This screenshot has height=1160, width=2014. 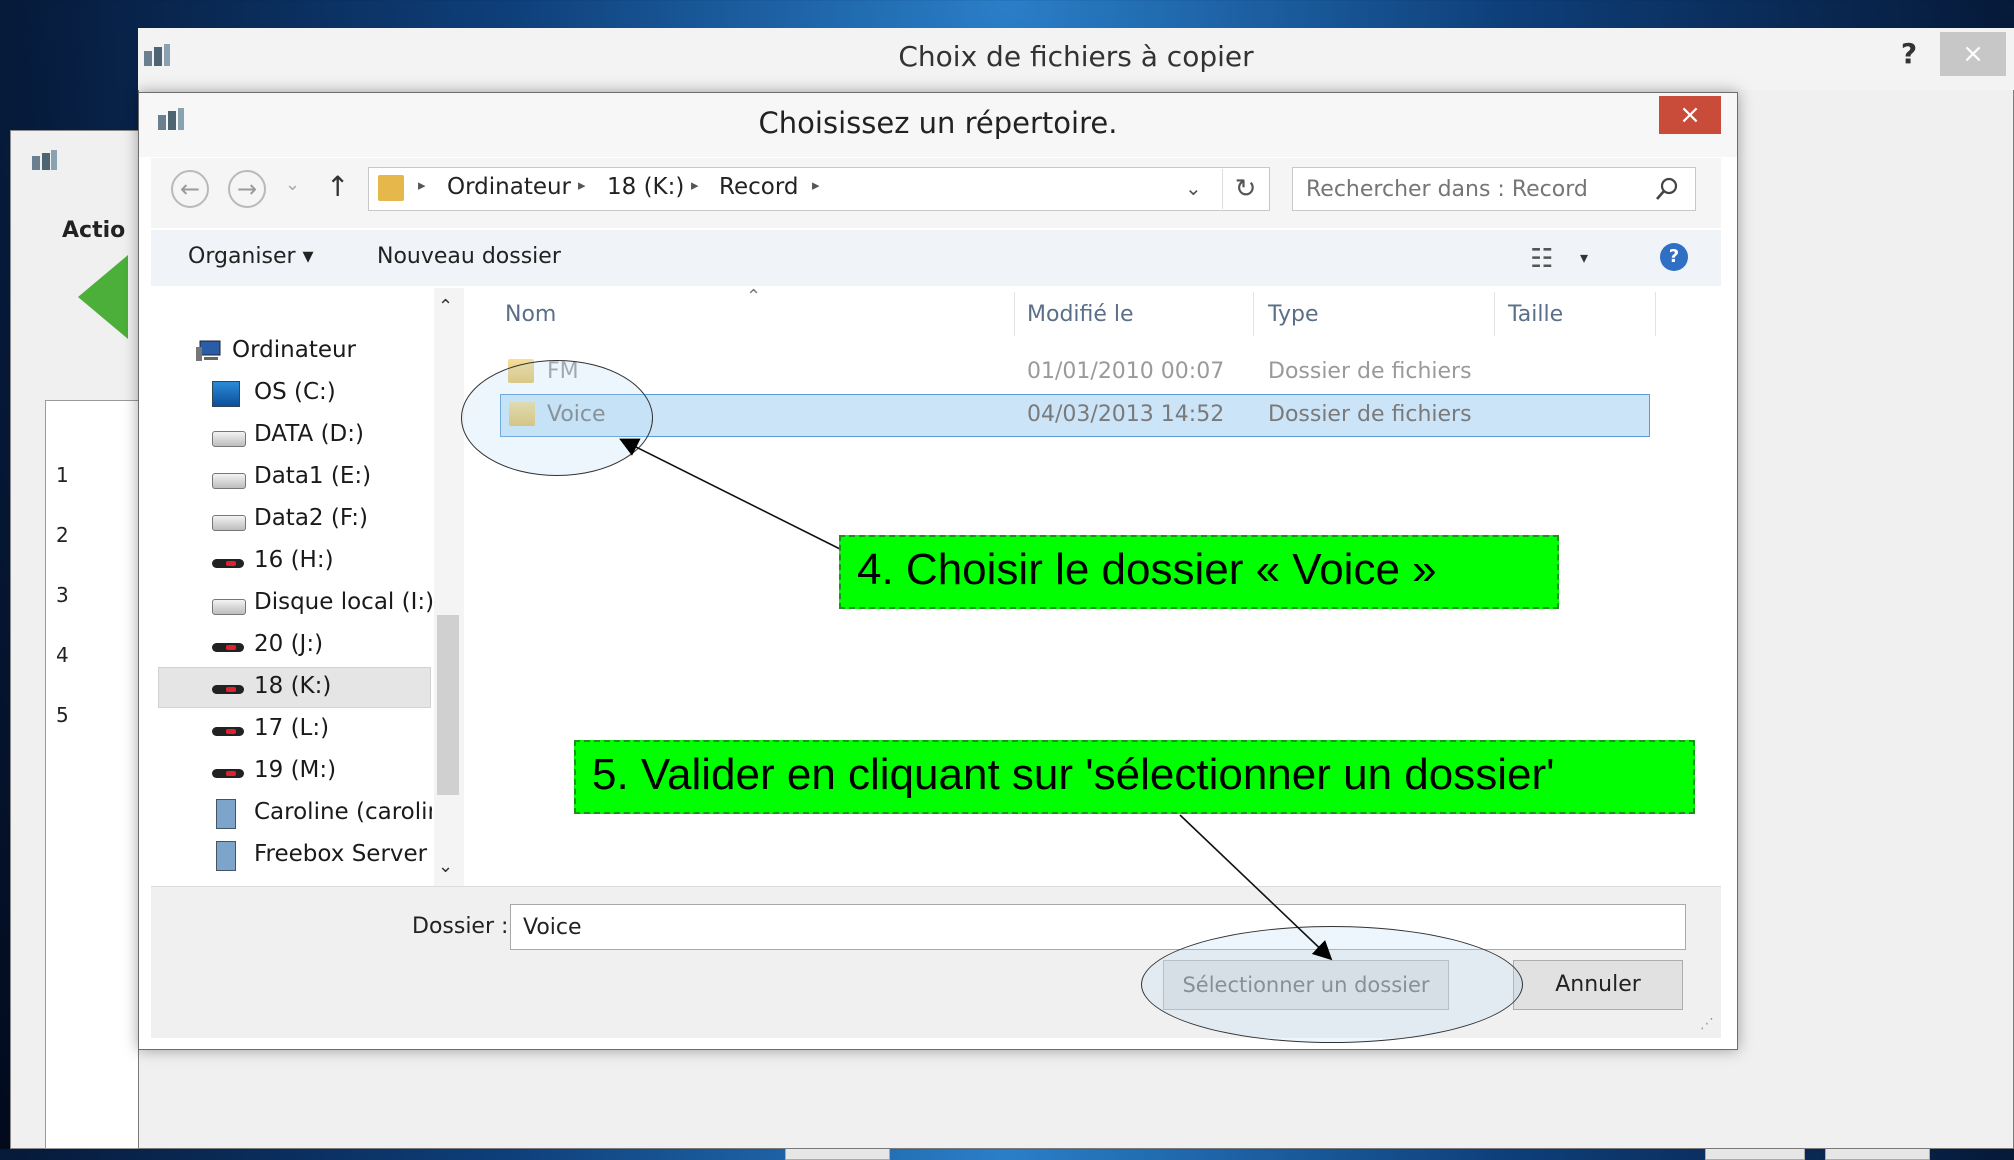 I want to click on green-arrow-icon, so click(x=103, y=297).